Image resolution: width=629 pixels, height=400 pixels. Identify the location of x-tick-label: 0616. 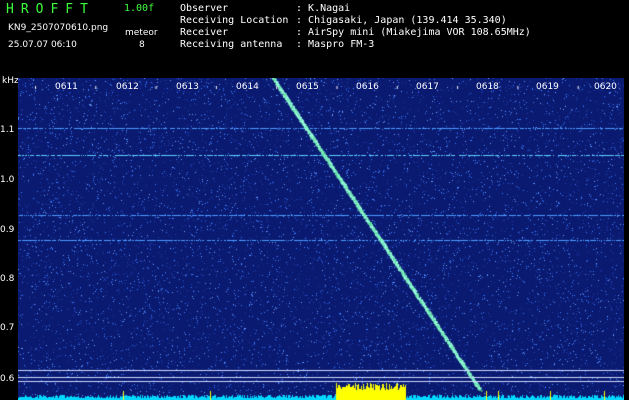
(367, 87).